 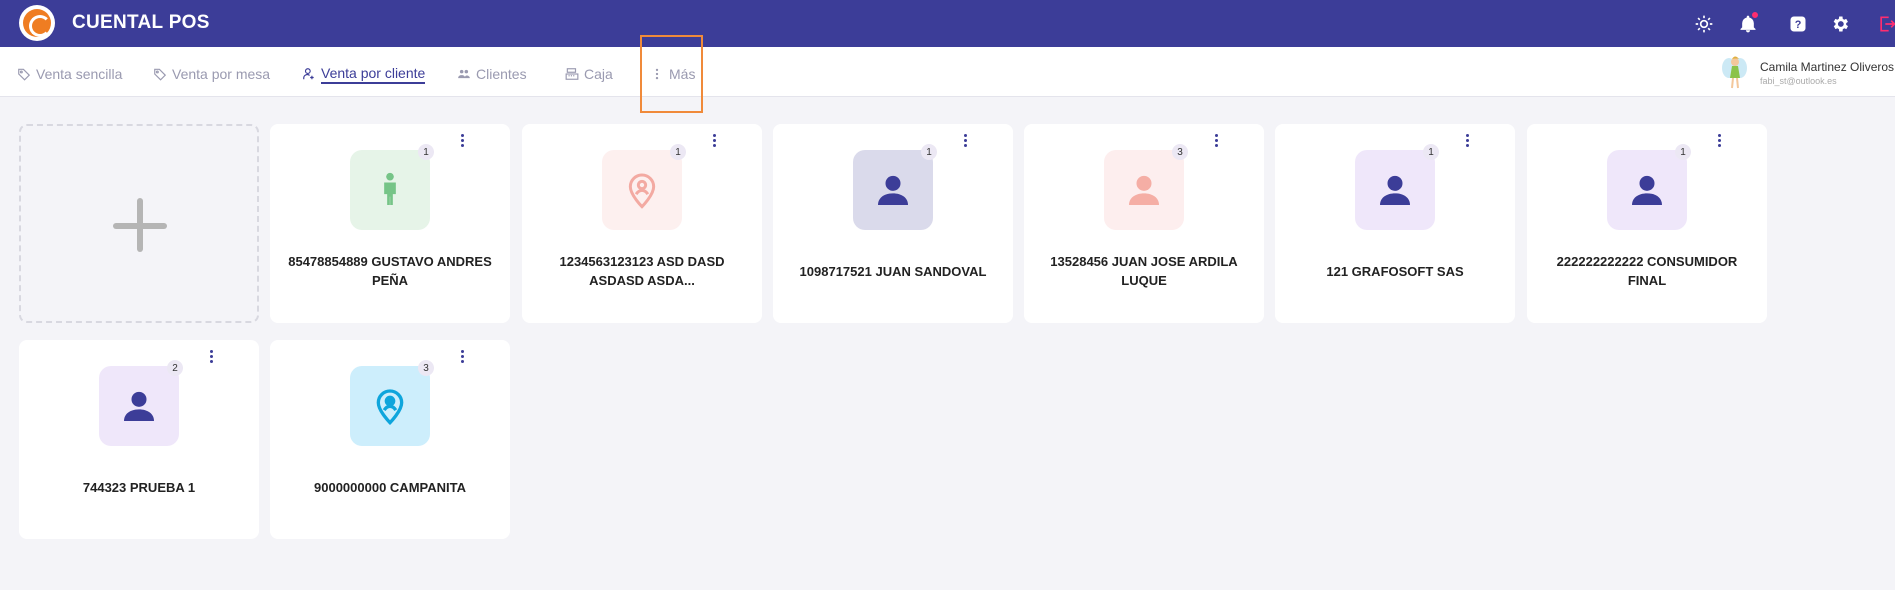 What do you see at coordinates (947, 23) in the screenshot?
I see `top-bar: CUENTAL POS ?` at bounding box center [947, 23].